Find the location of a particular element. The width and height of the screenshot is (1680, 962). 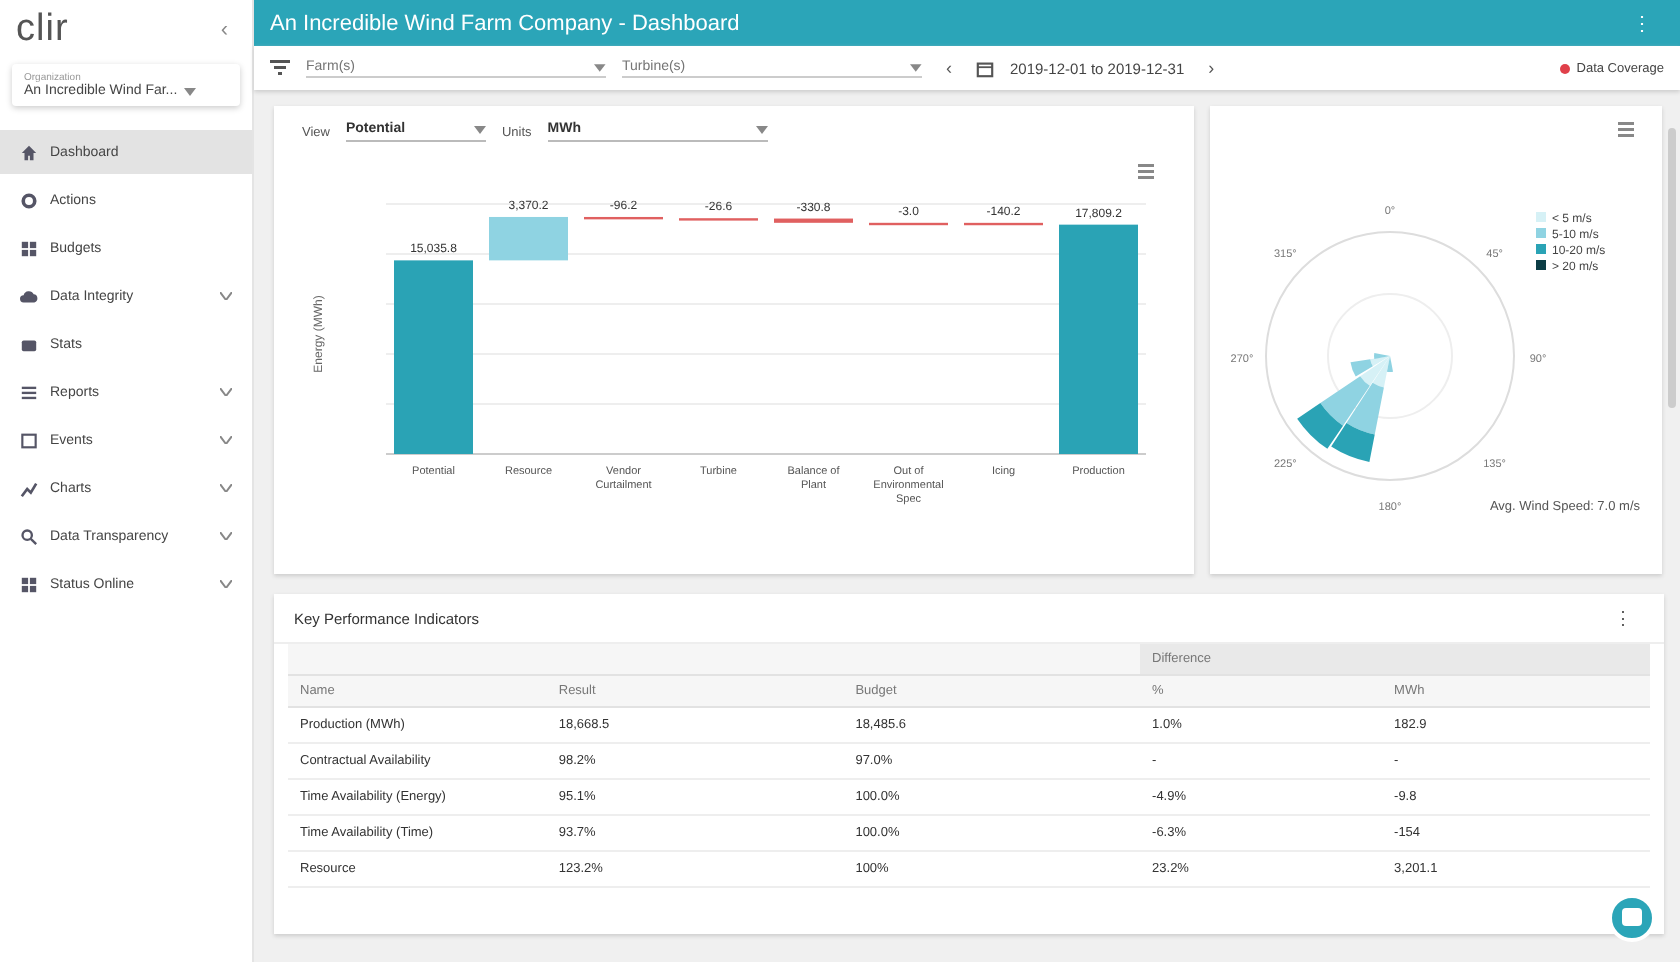

collapse-button: ‹ is located at coordinates (224, 30).